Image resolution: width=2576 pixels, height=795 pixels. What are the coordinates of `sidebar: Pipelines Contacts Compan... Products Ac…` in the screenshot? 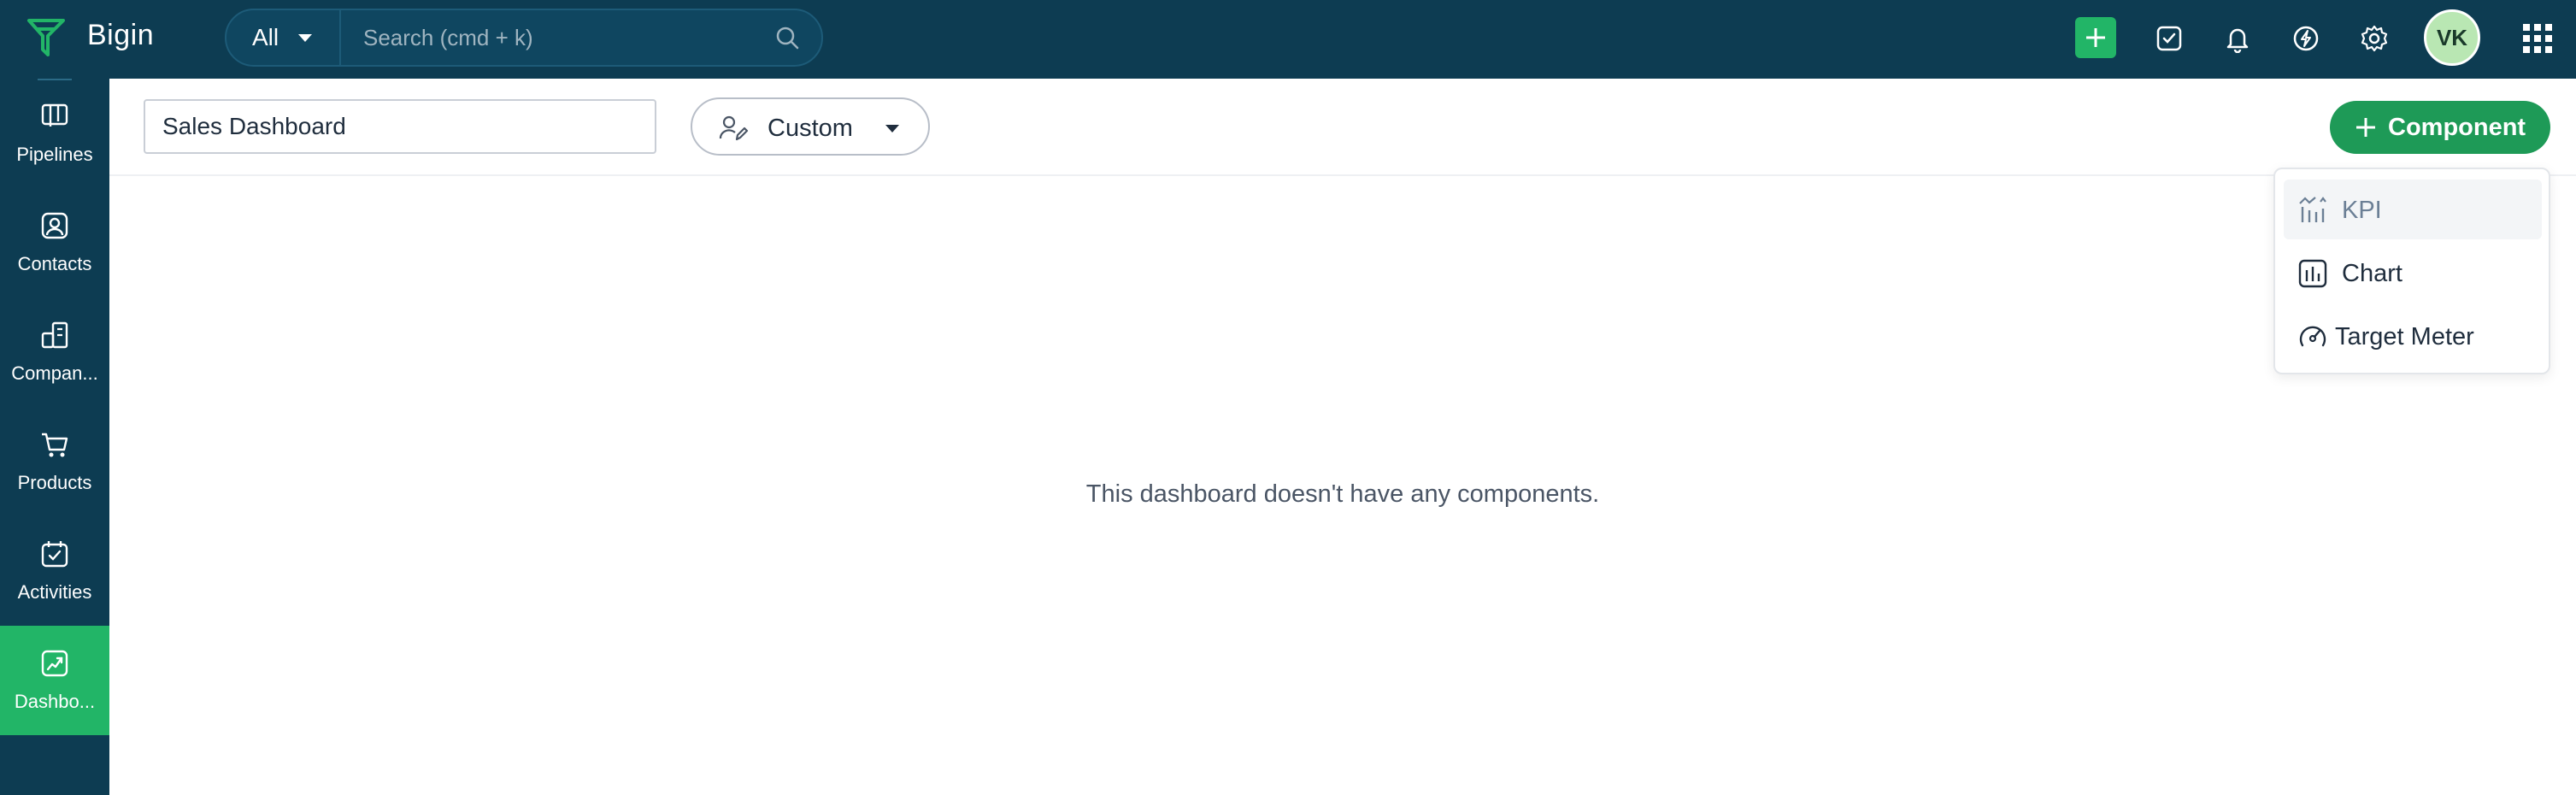 It's located at (54, 437).